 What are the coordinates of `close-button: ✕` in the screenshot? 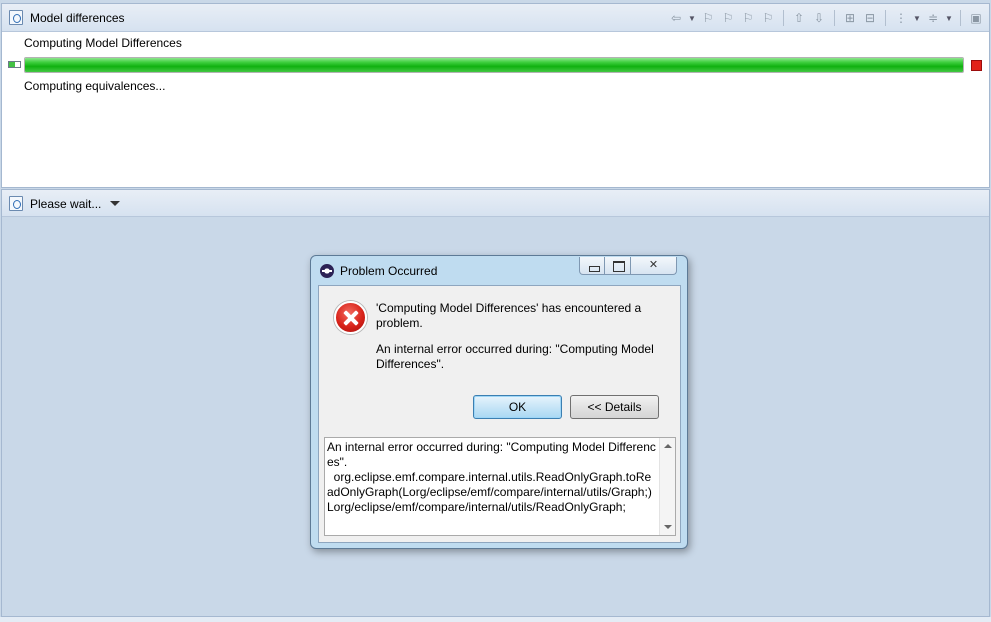 It's located at (654, 266).